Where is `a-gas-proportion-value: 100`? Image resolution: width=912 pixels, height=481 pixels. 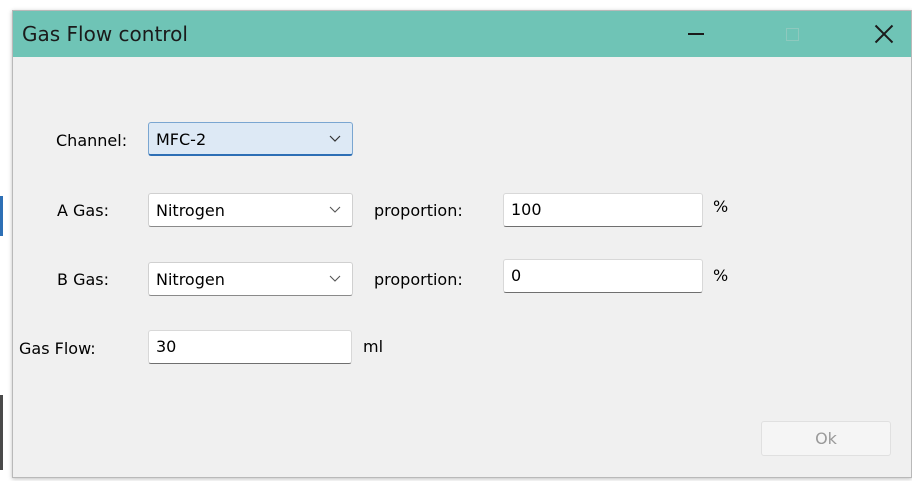 a-gas-proportion-value: 100 is located at coordinates (526, 209).